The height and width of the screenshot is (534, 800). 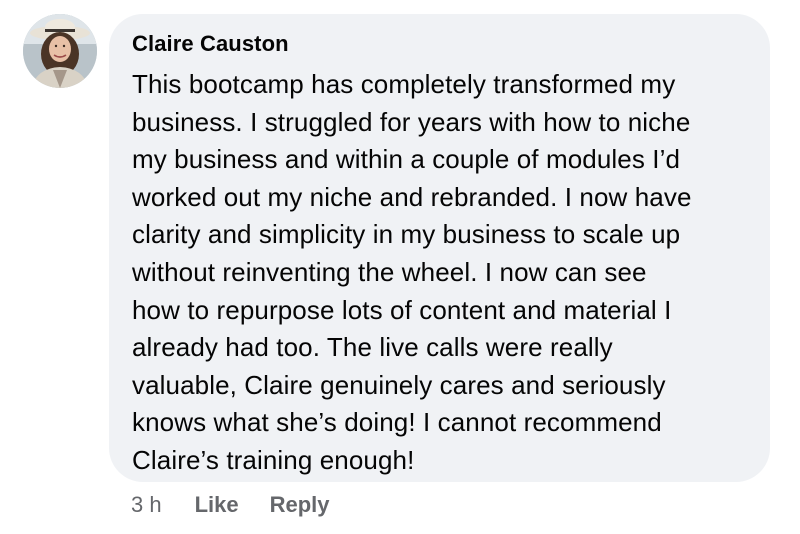 I want to click on author-name: Claire Causton, so click(x=210, y=44).